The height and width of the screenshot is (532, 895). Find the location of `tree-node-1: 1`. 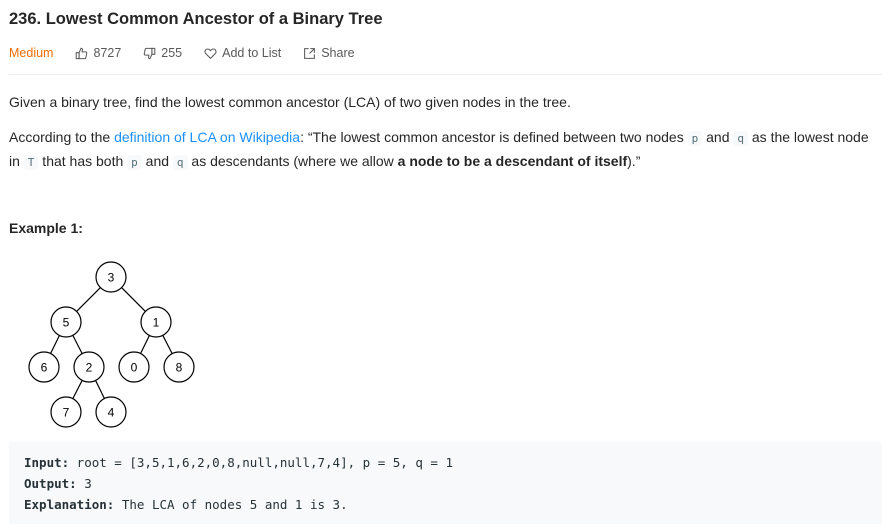

tree-node-1: 1 is located at coordinates (156, 322).